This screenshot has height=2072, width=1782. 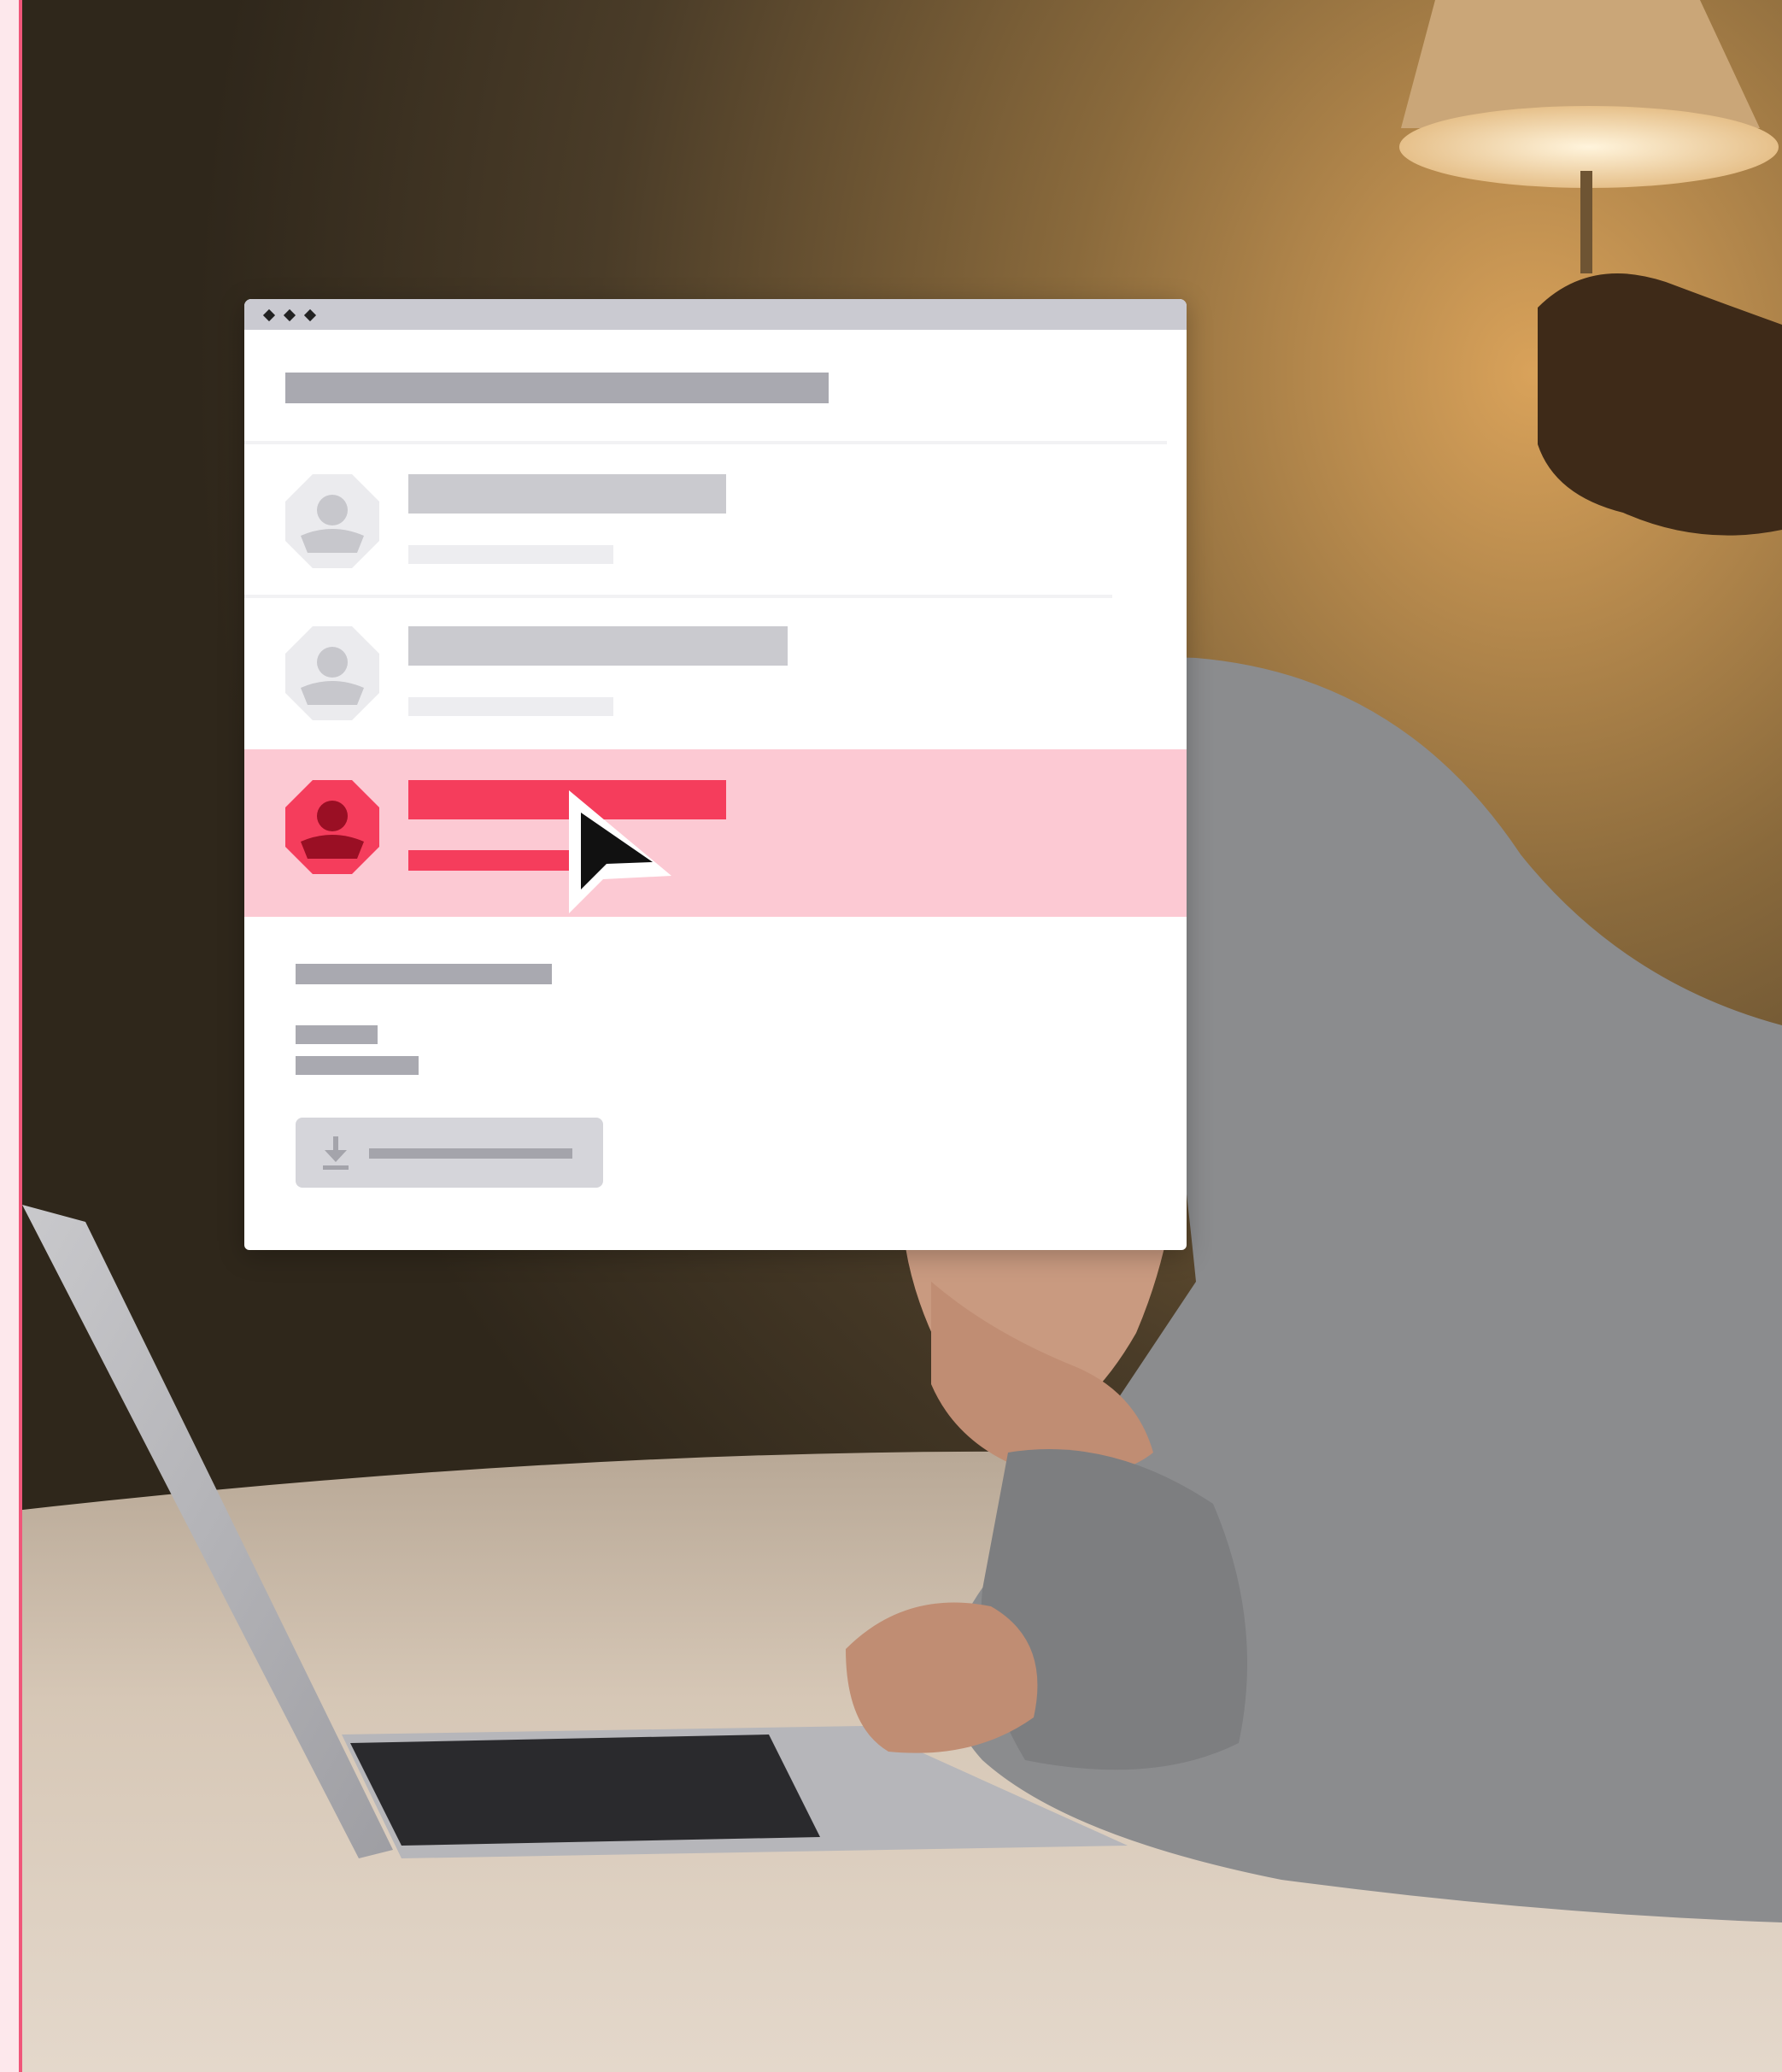 I want to click on edge-stripe, so click(x=10, y=1036).